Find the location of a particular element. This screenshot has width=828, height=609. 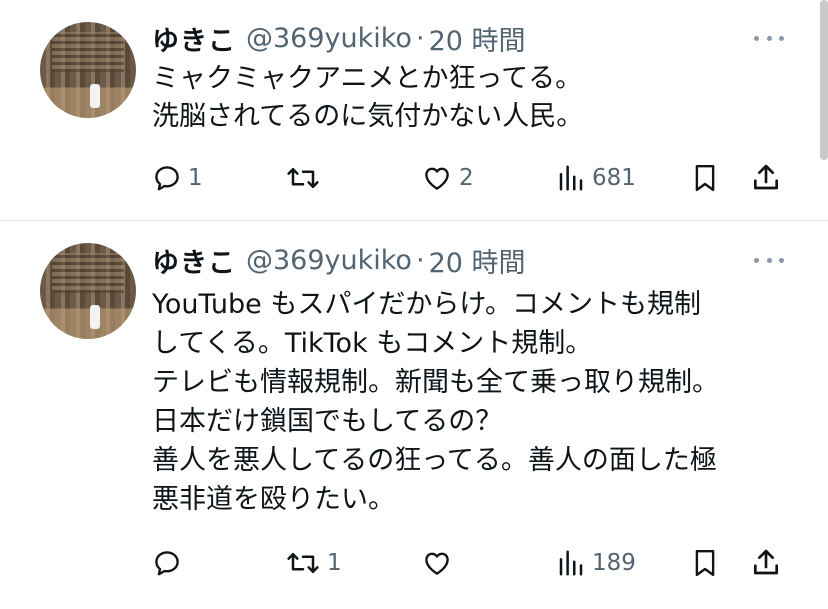

retweet-button is located at coordinates (306, 178).